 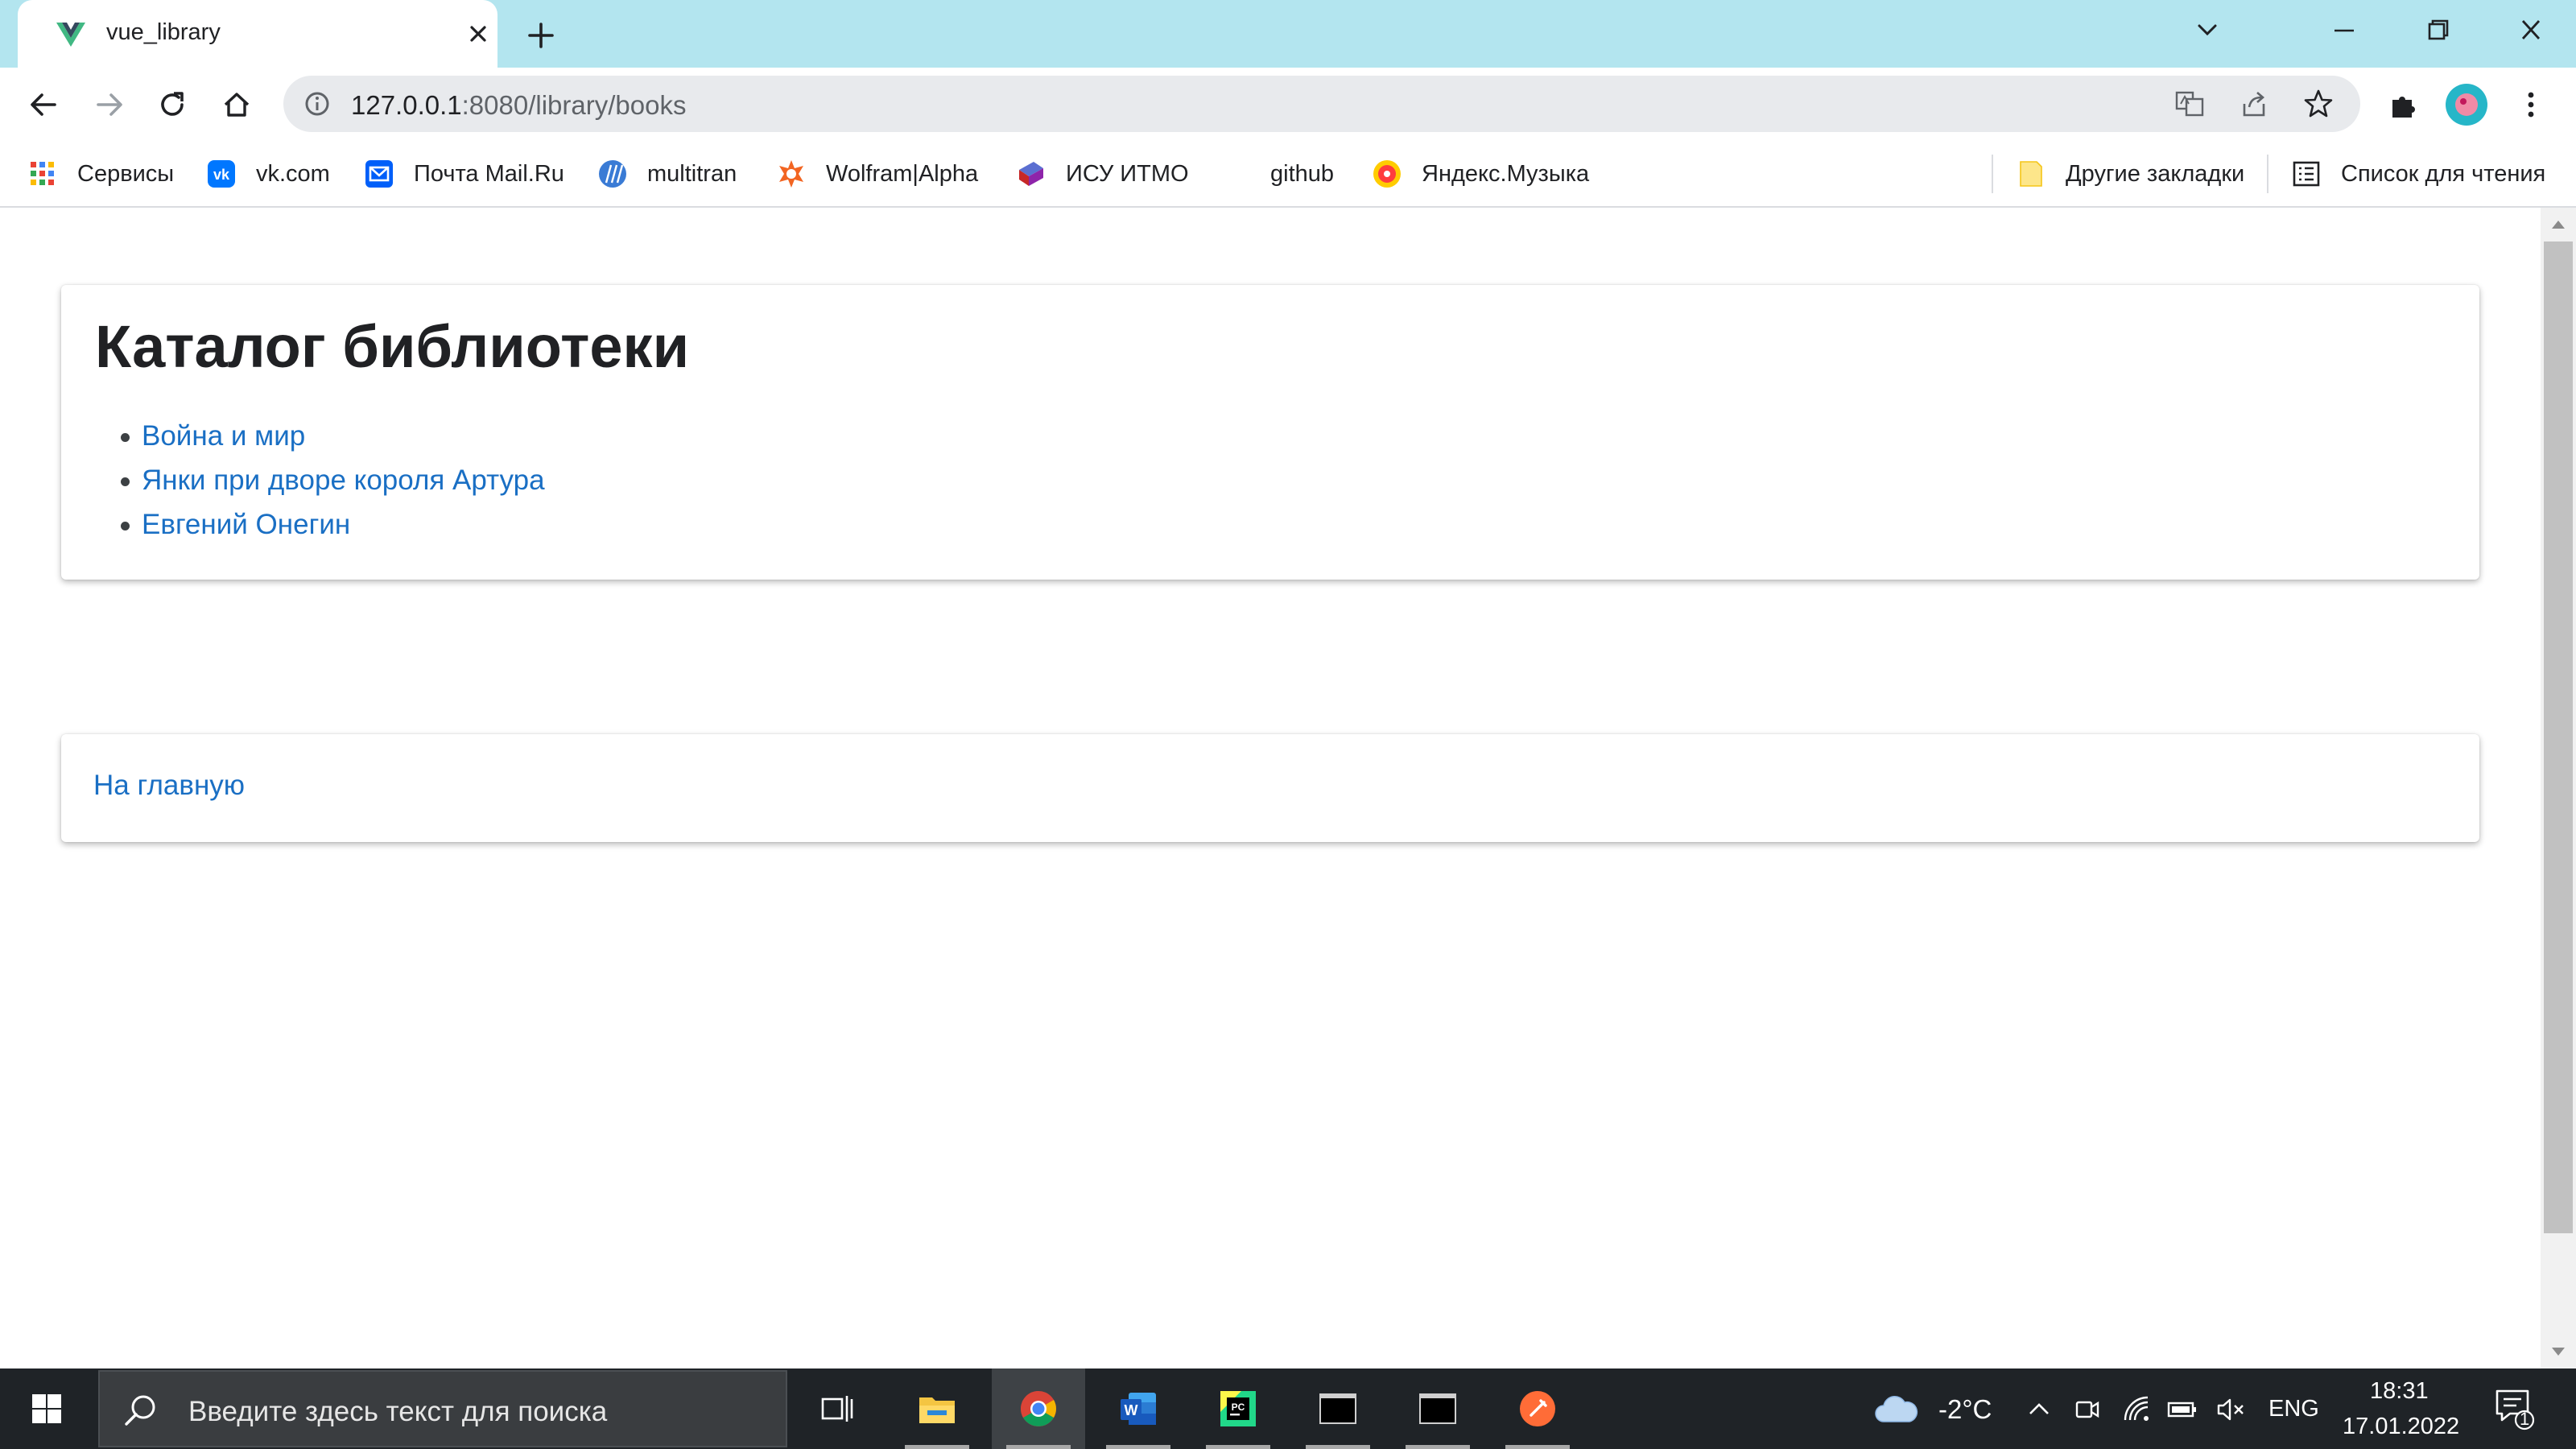 I want to click on pycharm-icon: PC, so click(x=1238, y=1408).